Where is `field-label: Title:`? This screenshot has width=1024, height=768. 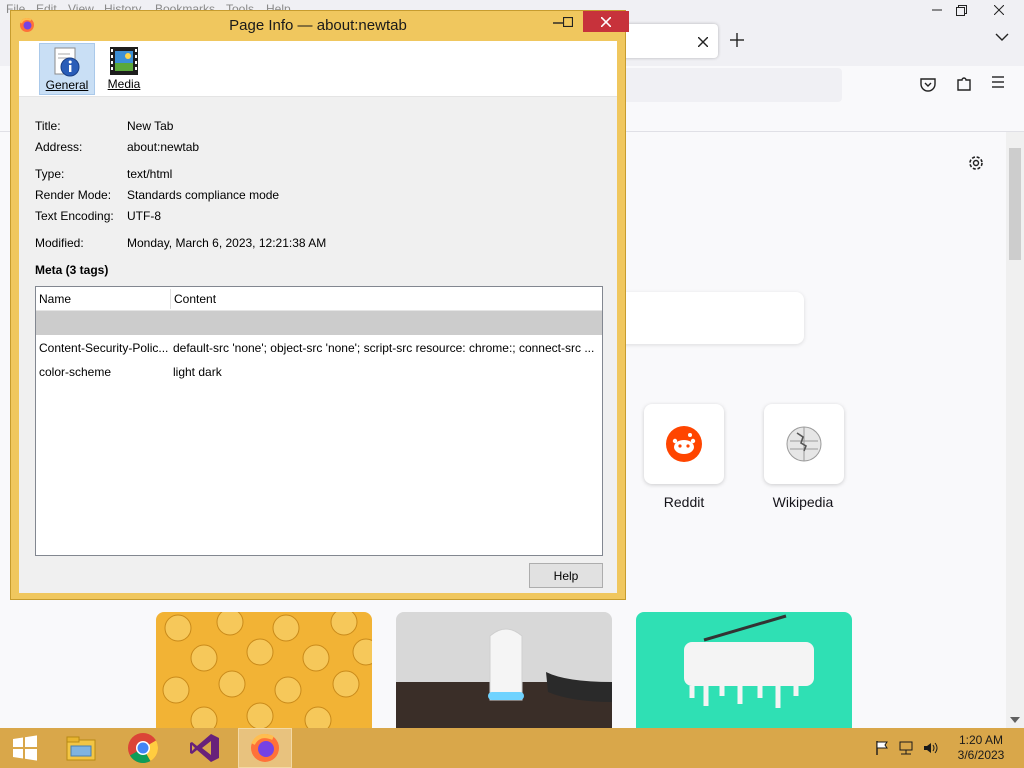 field-label: Title: is located at coordinates (48, 126).